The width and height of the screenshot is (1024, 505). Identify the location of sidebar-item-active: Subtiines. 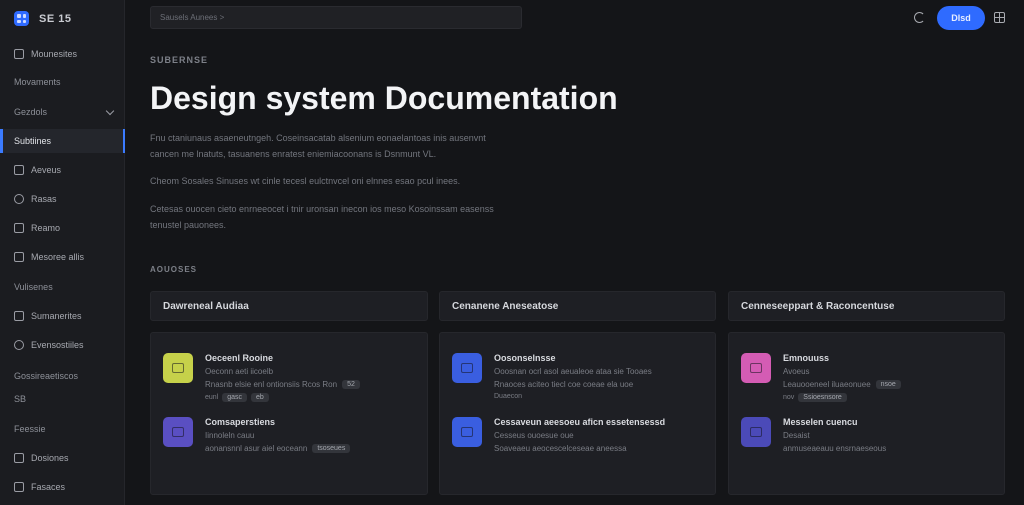
(62, 141).